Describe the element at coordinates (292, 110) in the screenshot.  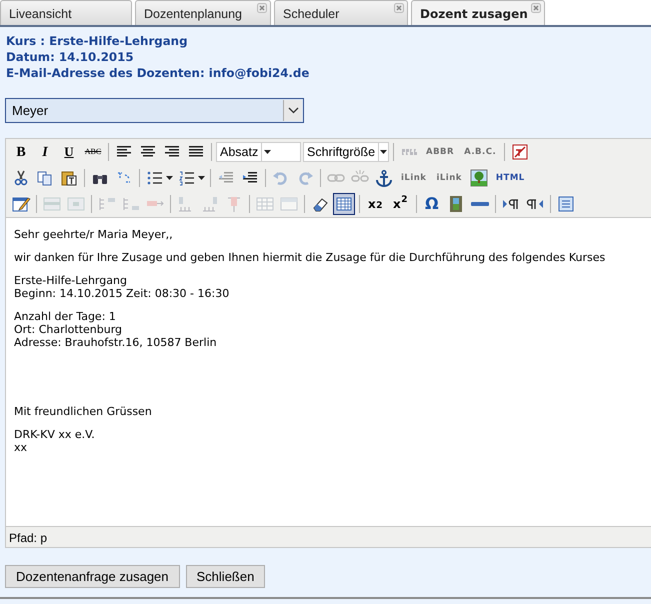
I see `chevron-down-icon` at that location.